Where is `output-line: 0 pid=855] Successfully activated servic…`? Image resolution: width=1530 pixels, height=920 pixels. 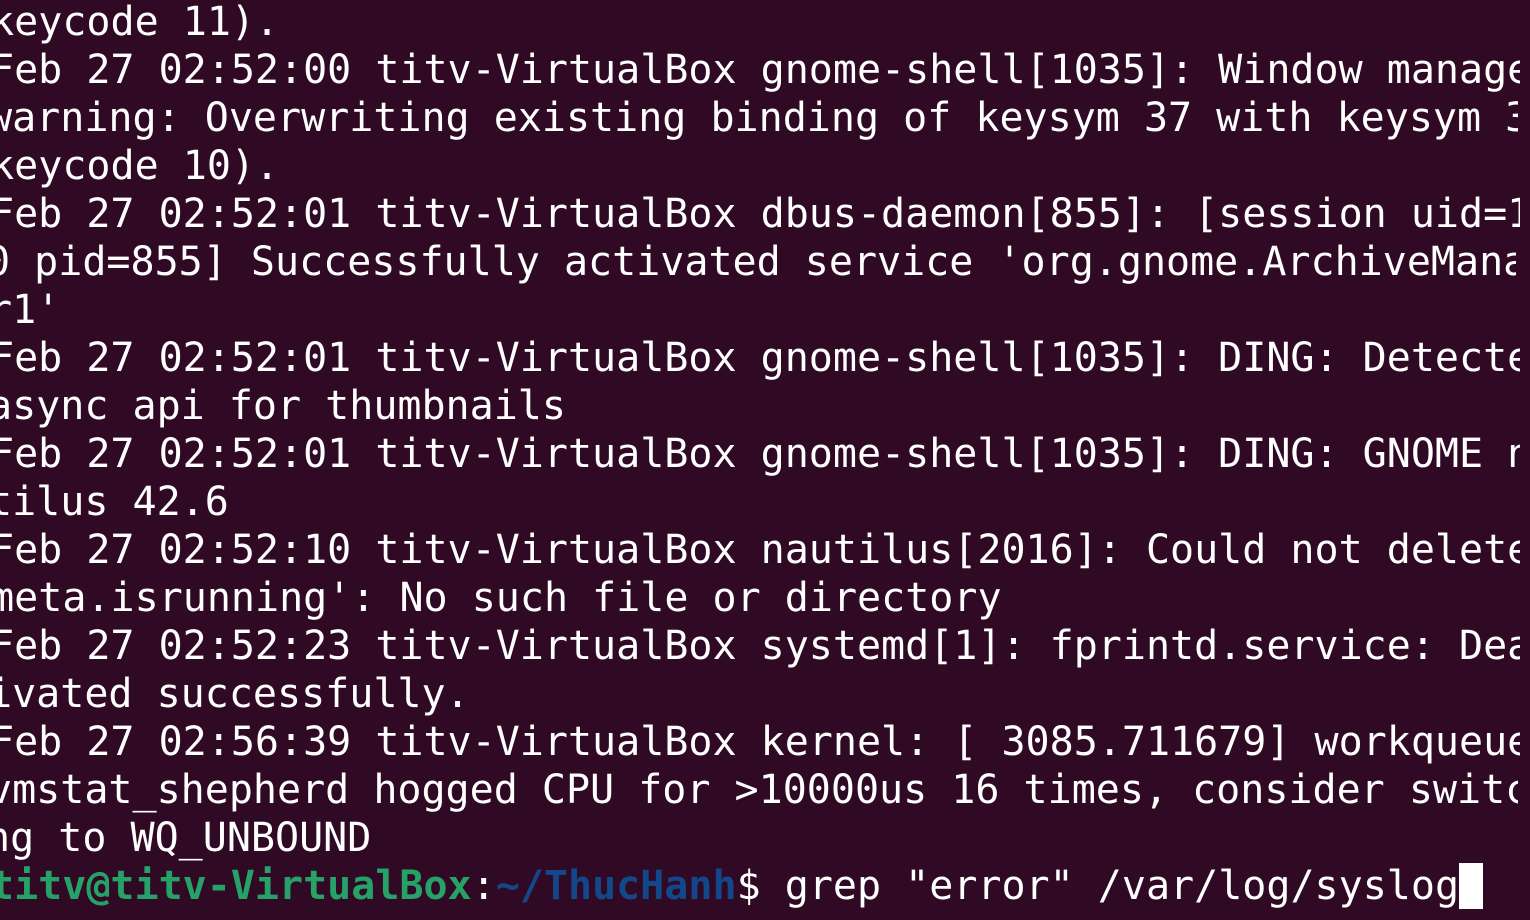 output-line: 0 pid=855] Successfully activated servic… is located at coordinates (758, 262).